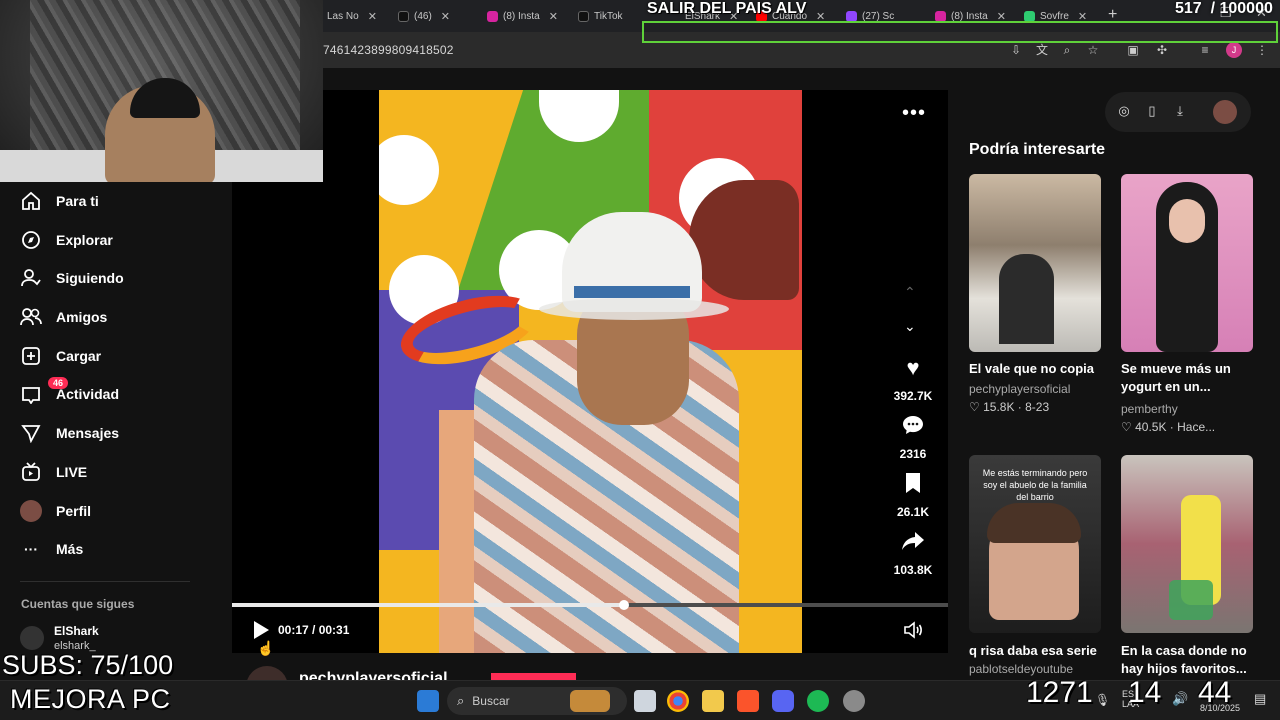 The height and width of the screenshot is (720, 1280). Describe the element at coordinates (1054, 16) in the screenshot. I see `tab-label: Sovfre` at that location.